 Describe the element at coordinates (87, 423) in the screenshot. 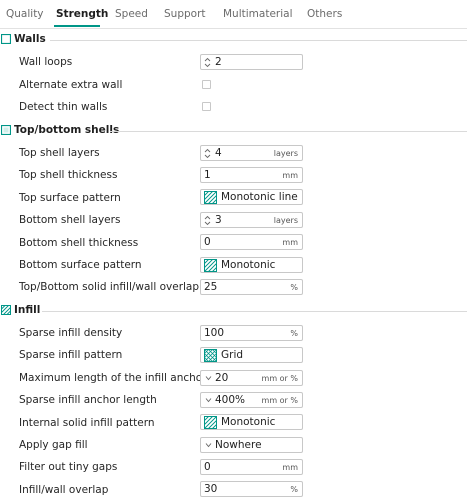

I see `internal-solid-pattern-label: Internal solid infill pattern` at that location.